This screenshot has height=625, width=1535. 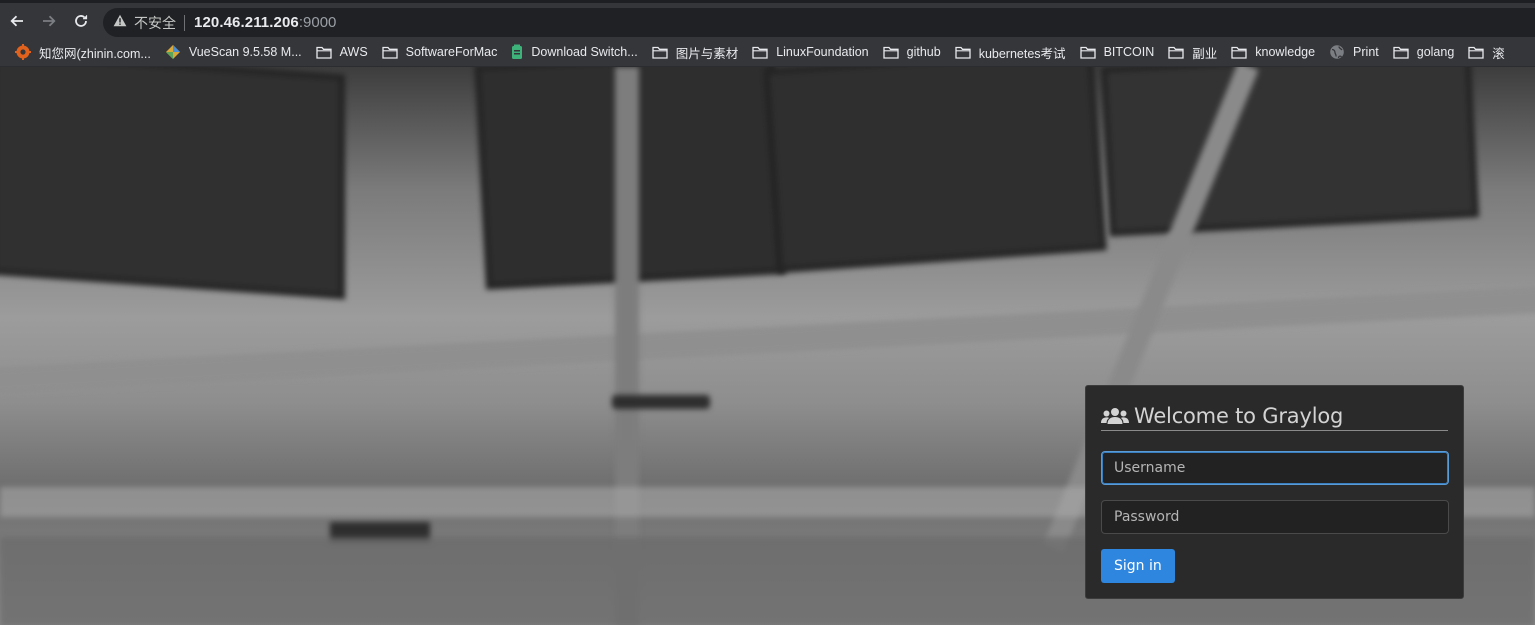 I want to click on bookmark-item: BITCOIN, so click(x=1117, y=52).